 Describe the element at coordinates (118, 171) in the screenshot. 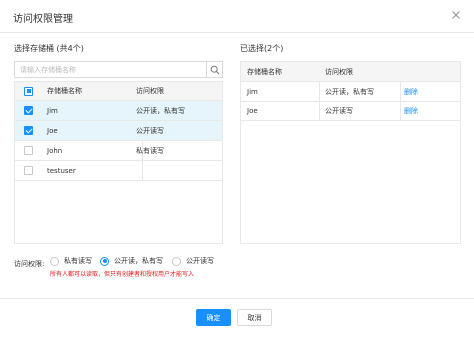

I see `bucket-row-testuser: testuser` at that location.